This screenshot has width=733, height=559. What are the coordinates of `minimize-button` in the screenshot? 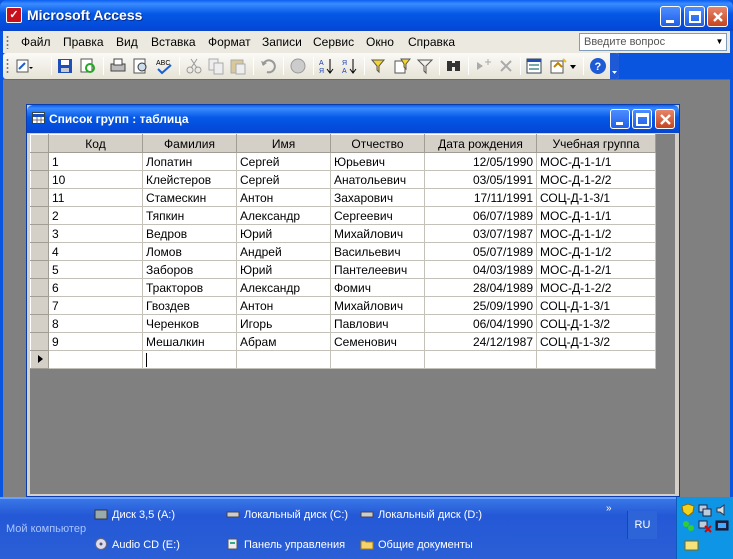 It's located at (670, 16).